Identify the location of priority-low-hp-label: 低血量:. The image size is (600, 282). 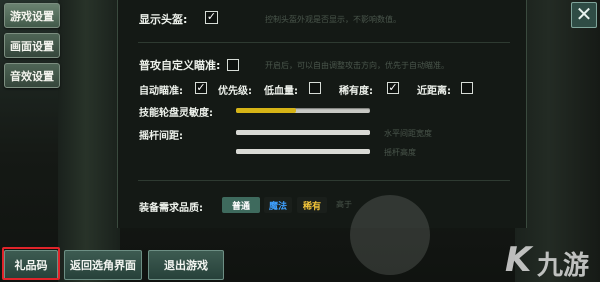
(281, 91).